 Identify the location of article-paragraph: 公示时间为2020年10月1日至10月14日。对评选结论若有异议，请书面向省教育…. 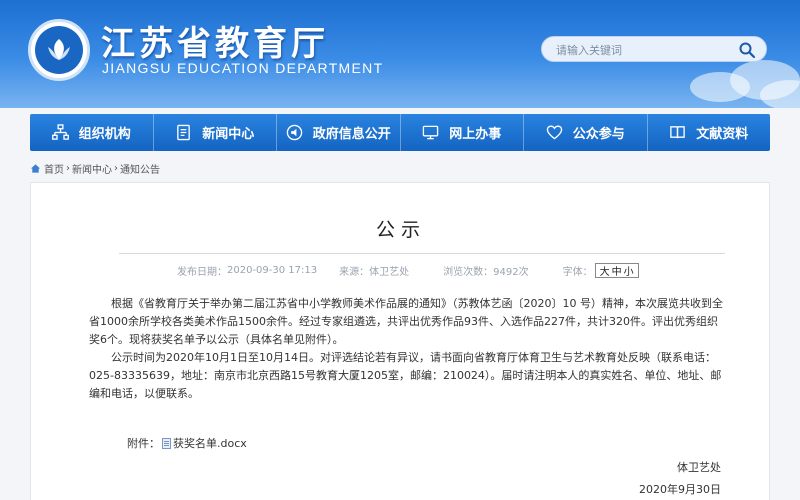
(405, 375).